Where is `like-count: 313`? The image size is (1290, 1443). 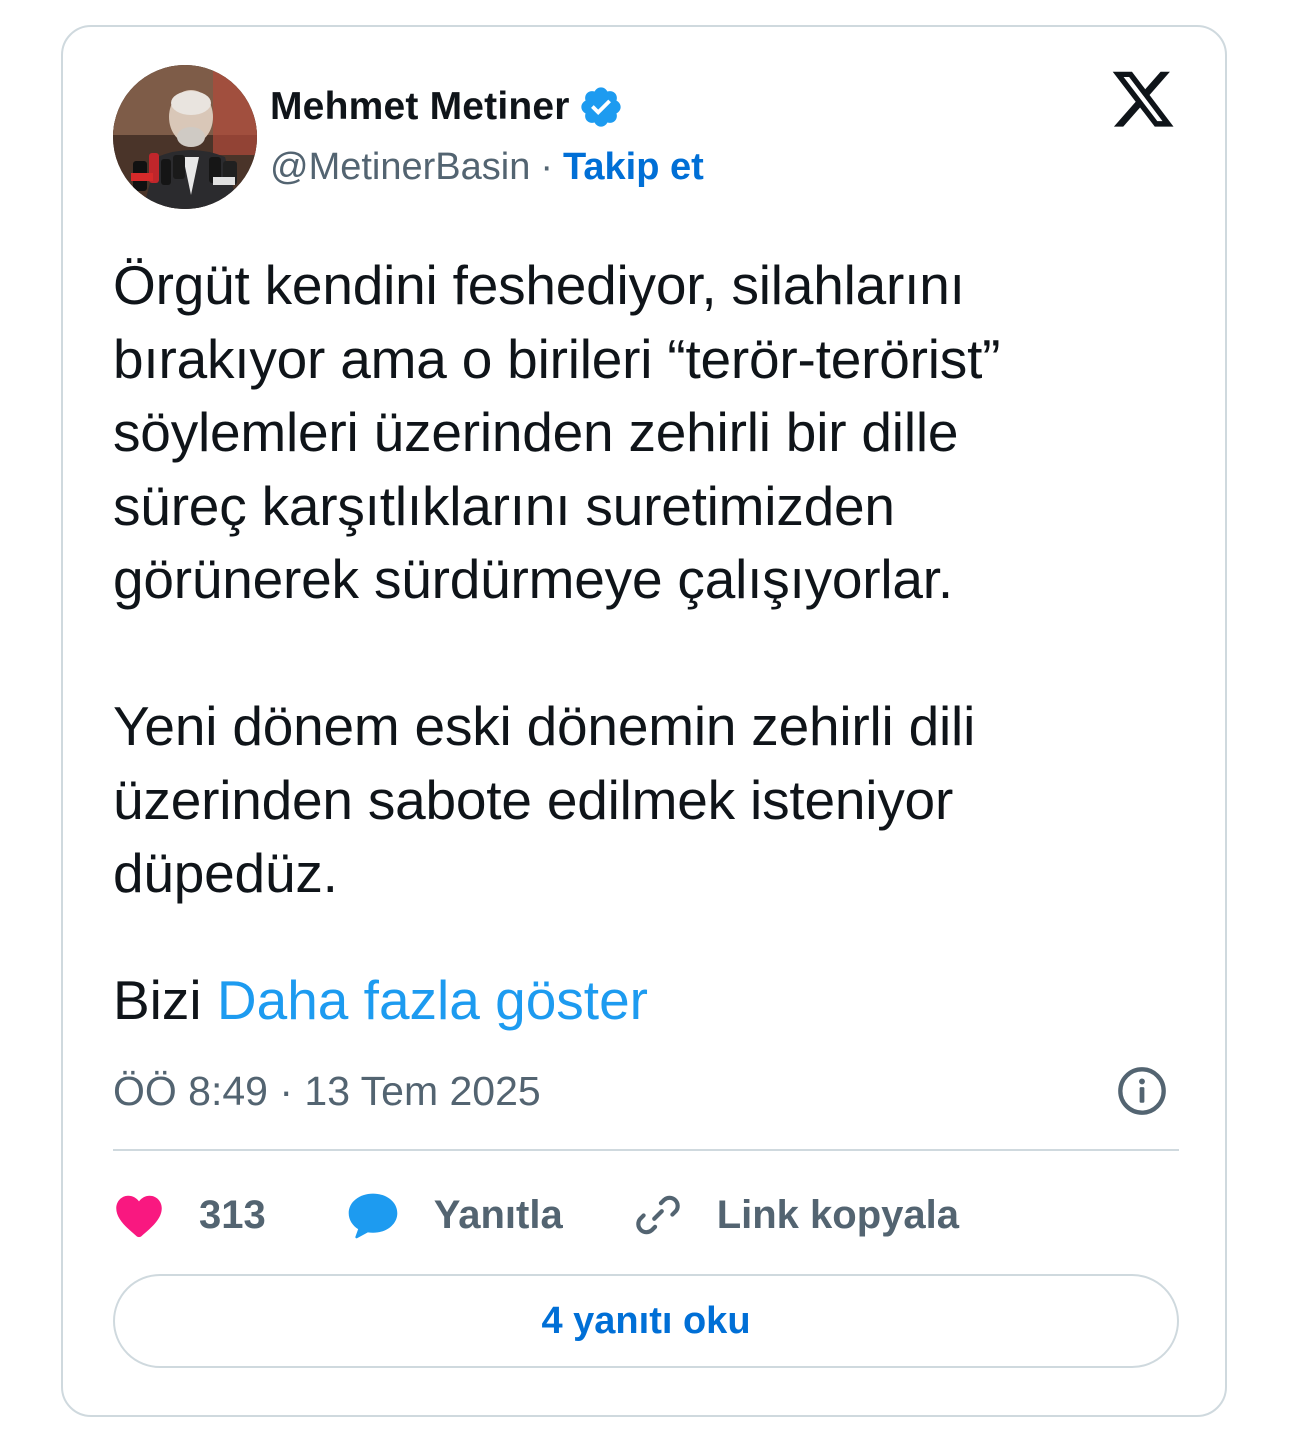
like-count: 313 is located at coordinates (232, 1214).